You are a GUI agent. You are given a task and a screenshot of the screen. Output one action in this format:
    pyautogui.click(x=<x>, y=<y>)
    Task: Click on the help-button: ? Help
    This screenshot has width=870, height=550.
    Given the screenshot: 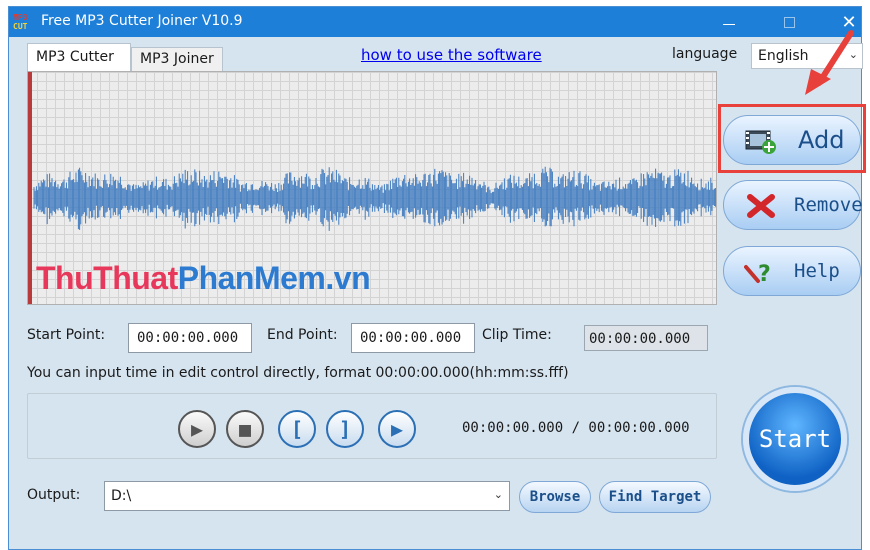 What is the action you would take?
    pyautogui.click(x=792, y=271)
    